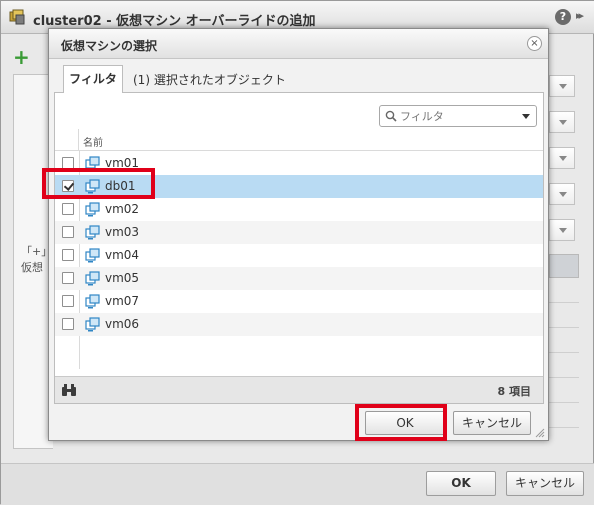 The image size is (594, 505). What do you see at coordinates (21, 57) in the screenshot?
I see `add-icon: +` at bounding box center [21, 57].